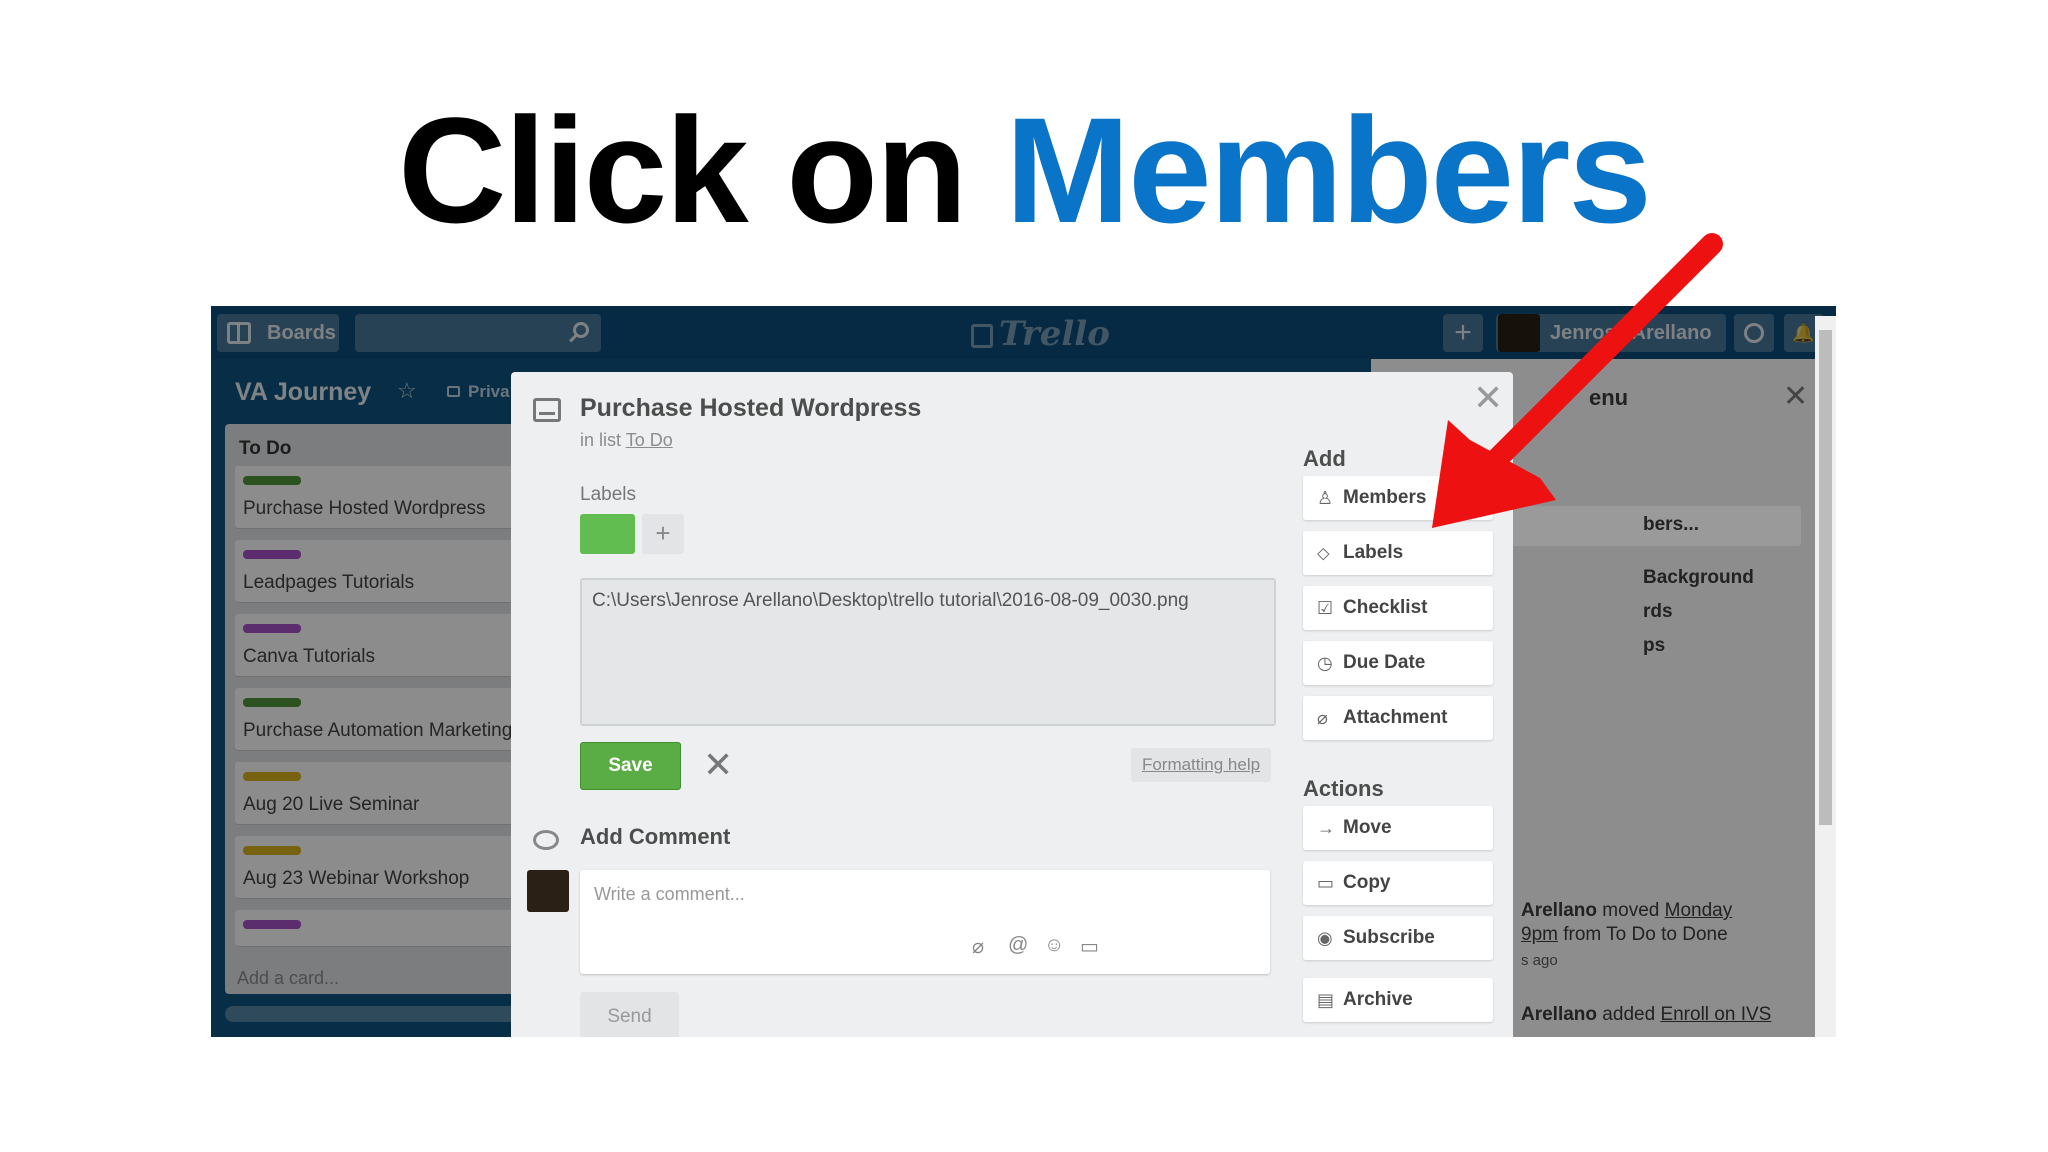  What do you see at coordinates (1385, 497) in the screenshot?
I see `members-label: Members` at bounding box center [1385, 497].